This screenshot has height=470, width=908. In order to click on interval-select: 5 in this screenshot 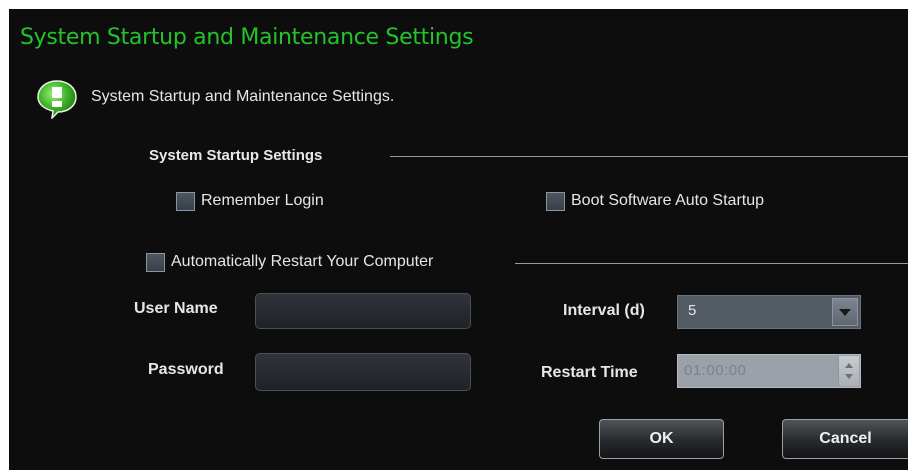, I will do `click(769, 312)`.